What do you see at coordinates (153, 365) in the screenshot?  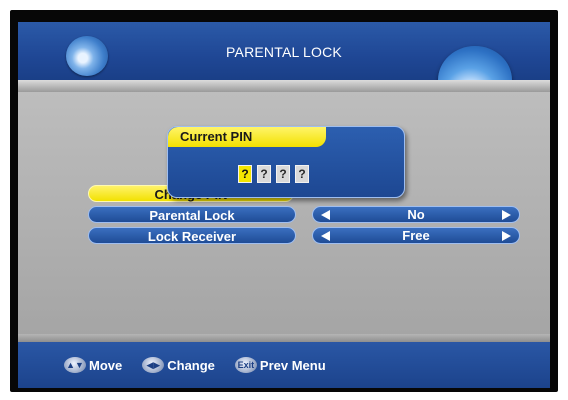 I see `leftright-icon: ◀▶` at bounding box center [153, 365].